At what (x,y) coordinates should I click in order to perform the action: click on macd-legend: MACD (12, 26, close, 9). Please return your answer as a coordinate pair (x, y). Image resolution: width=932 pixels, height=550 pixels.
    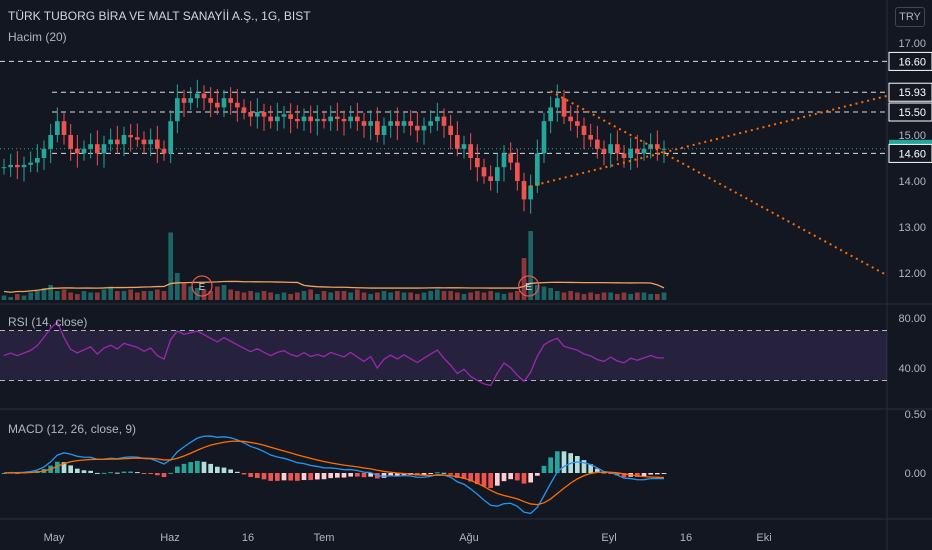
    Looking at the image, I should click on (72, 429).